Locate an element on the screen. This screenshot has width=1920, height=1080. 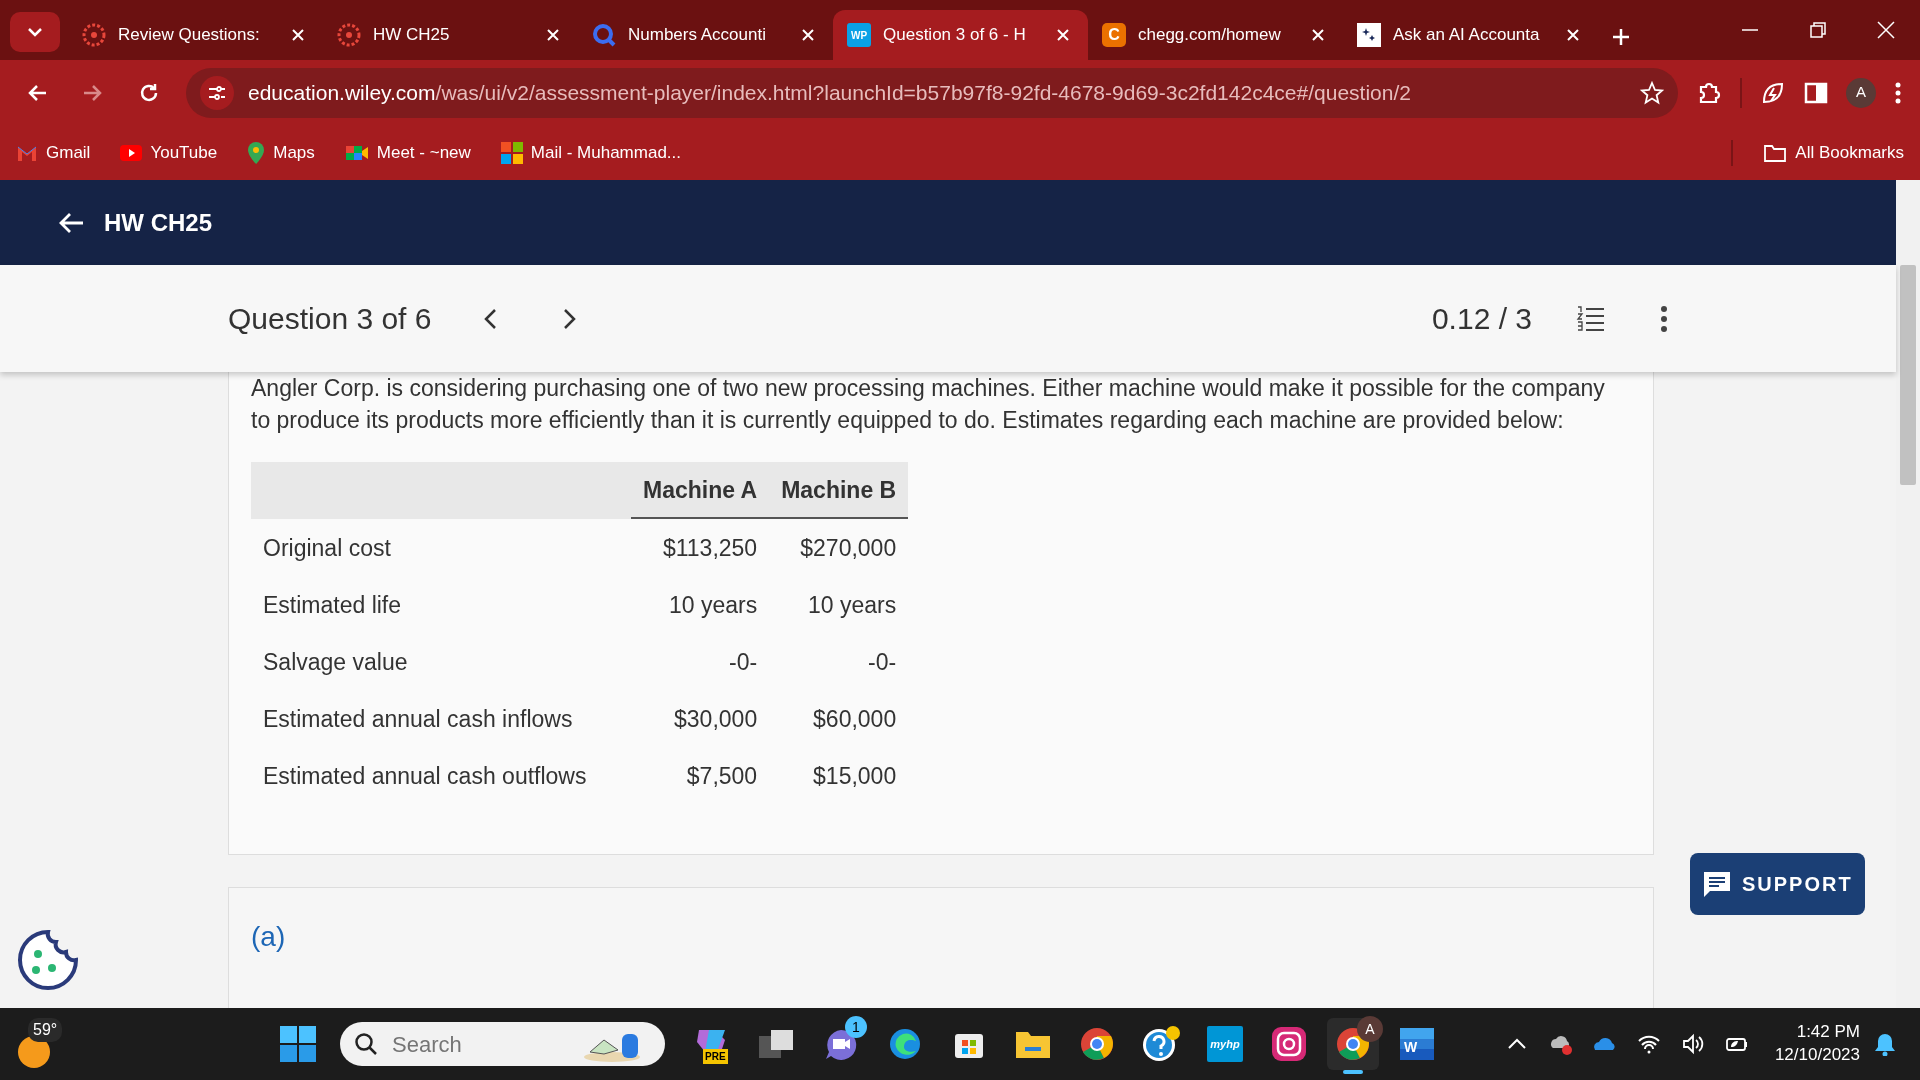
temperature-text: 59° is located at coordinates (45, 1030).